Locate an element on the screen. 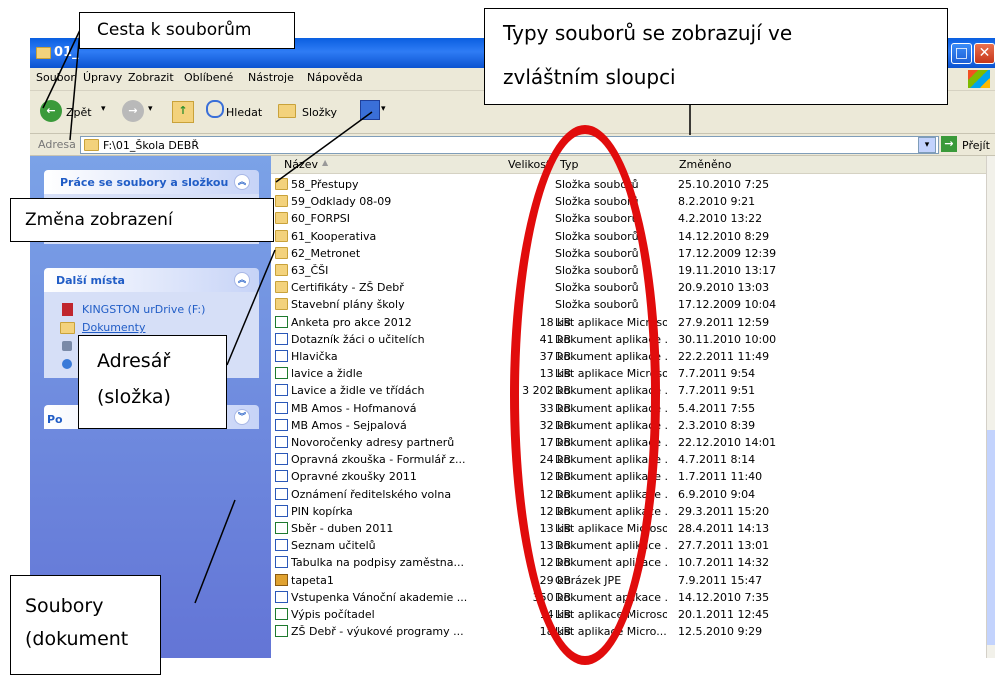 The height and width of the screenshot is (675, 995). annotation-folder: Adresář (složka) is located at coordinates (152, 382).